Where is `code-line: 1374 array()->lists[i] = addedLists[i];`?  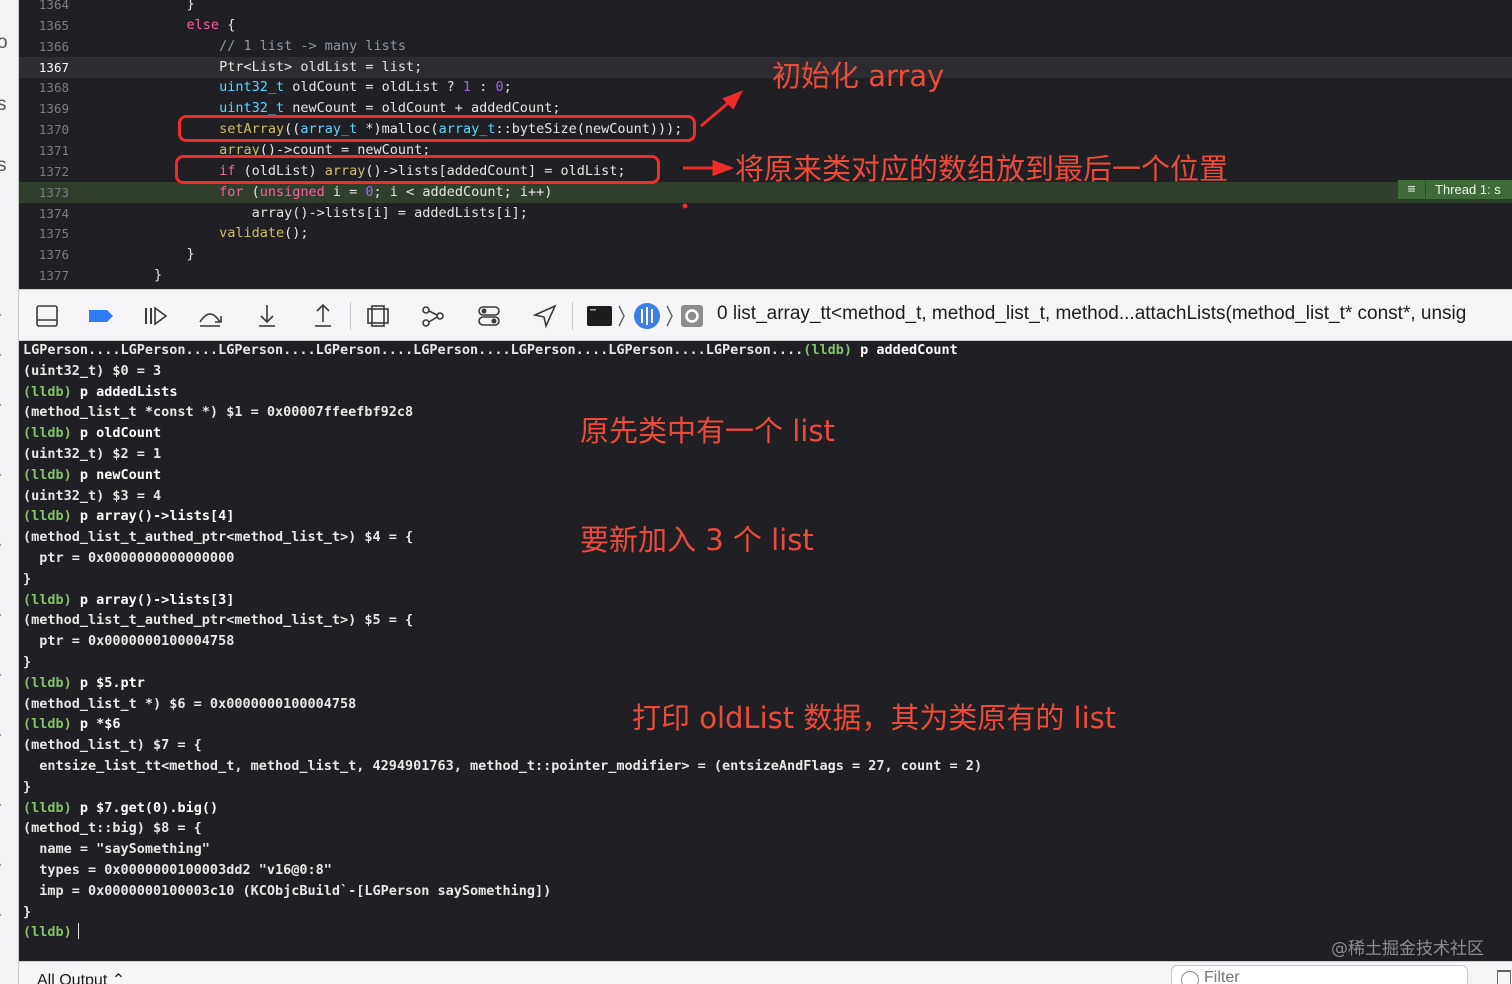 code-line: 1374 array()->lists[i] = addedLists[i]; is located at coordinates (765, 213).